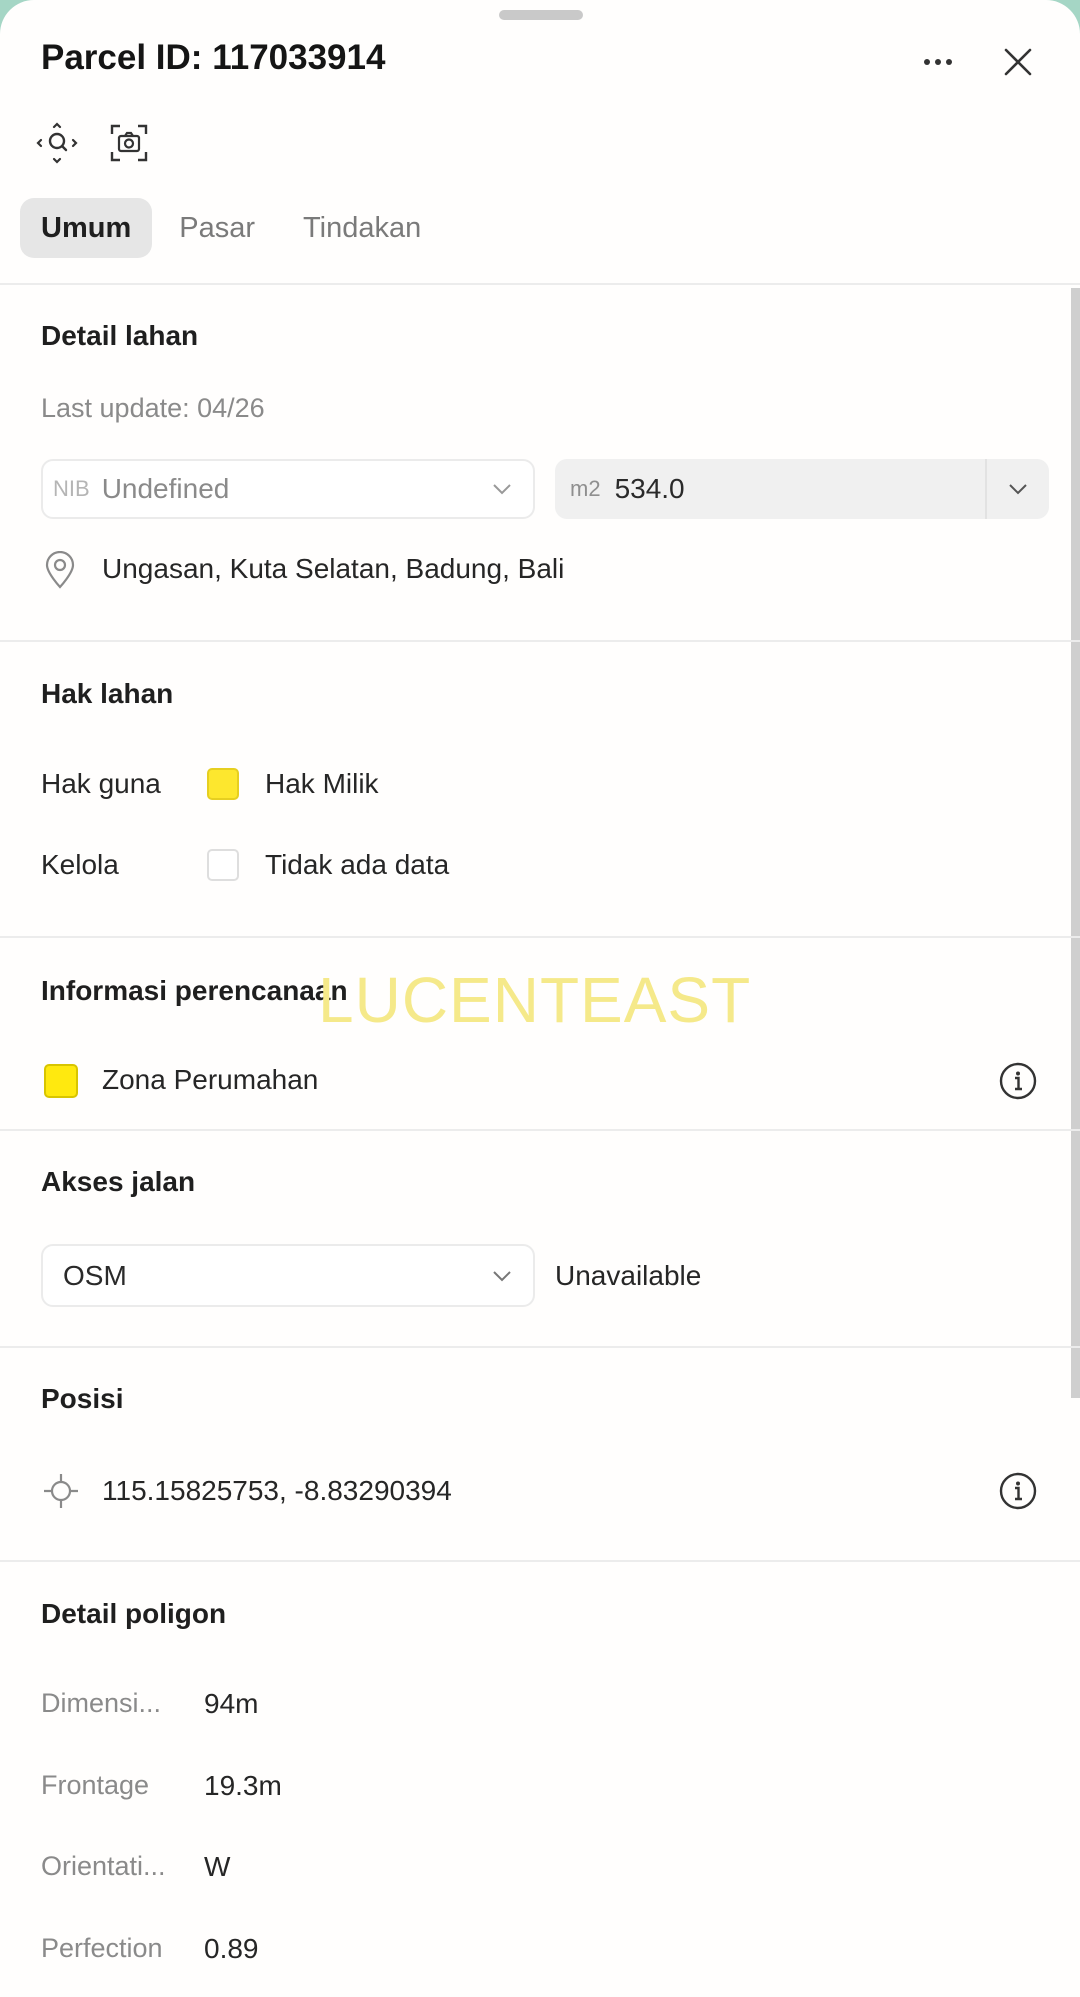 This screenshot has height=1997, width=1080. I want to click on area-field: m2 534.0, so click(802, 489).